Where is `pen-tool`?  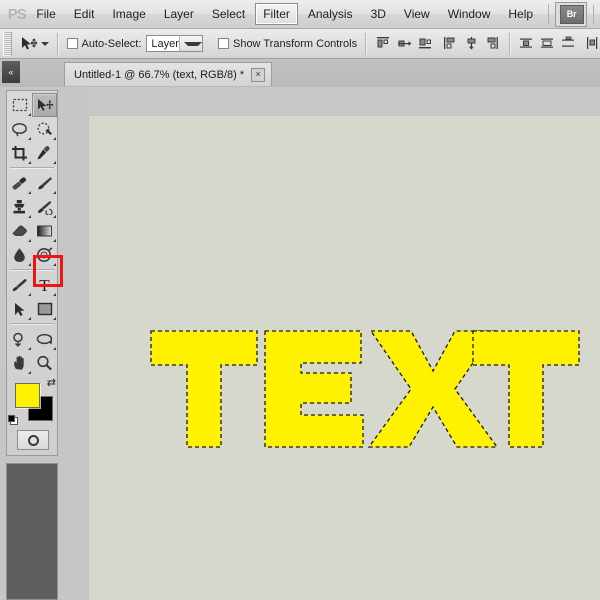
pen-tool is located at coordinates (19, 285).